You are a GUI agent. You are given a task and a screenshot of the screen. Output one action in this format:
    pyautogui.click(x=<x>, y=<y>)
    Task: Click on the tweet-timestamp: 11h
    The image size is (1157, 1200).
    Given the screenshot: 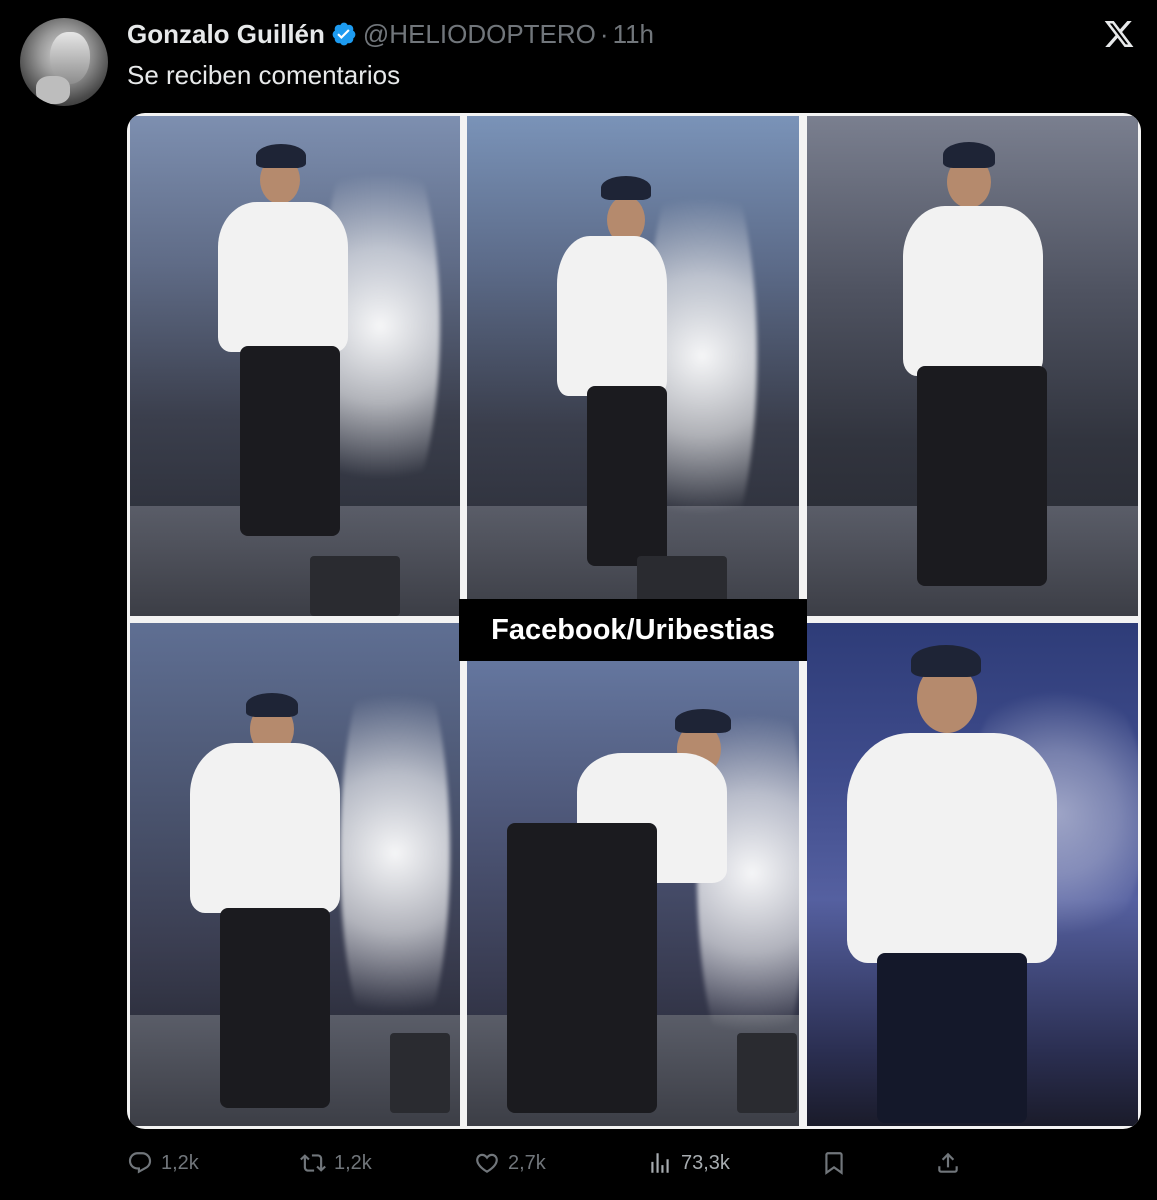 What is the action you would take?
    pyautogui.click(x=633, y=34)
    